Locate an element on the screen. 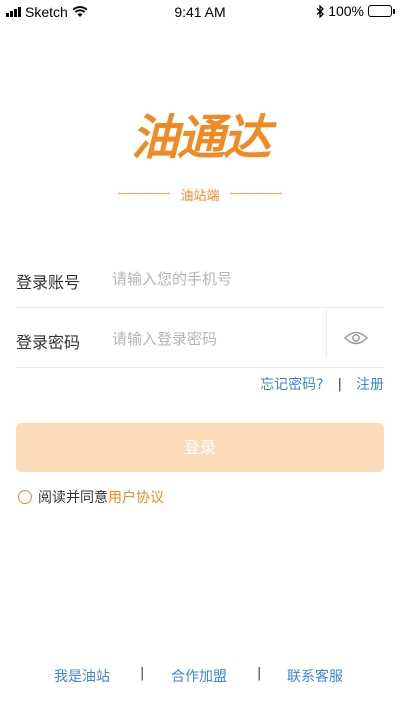 This screenshot has width=400, height=711. subtitle-divider-right is located at coordinates (256, 193).